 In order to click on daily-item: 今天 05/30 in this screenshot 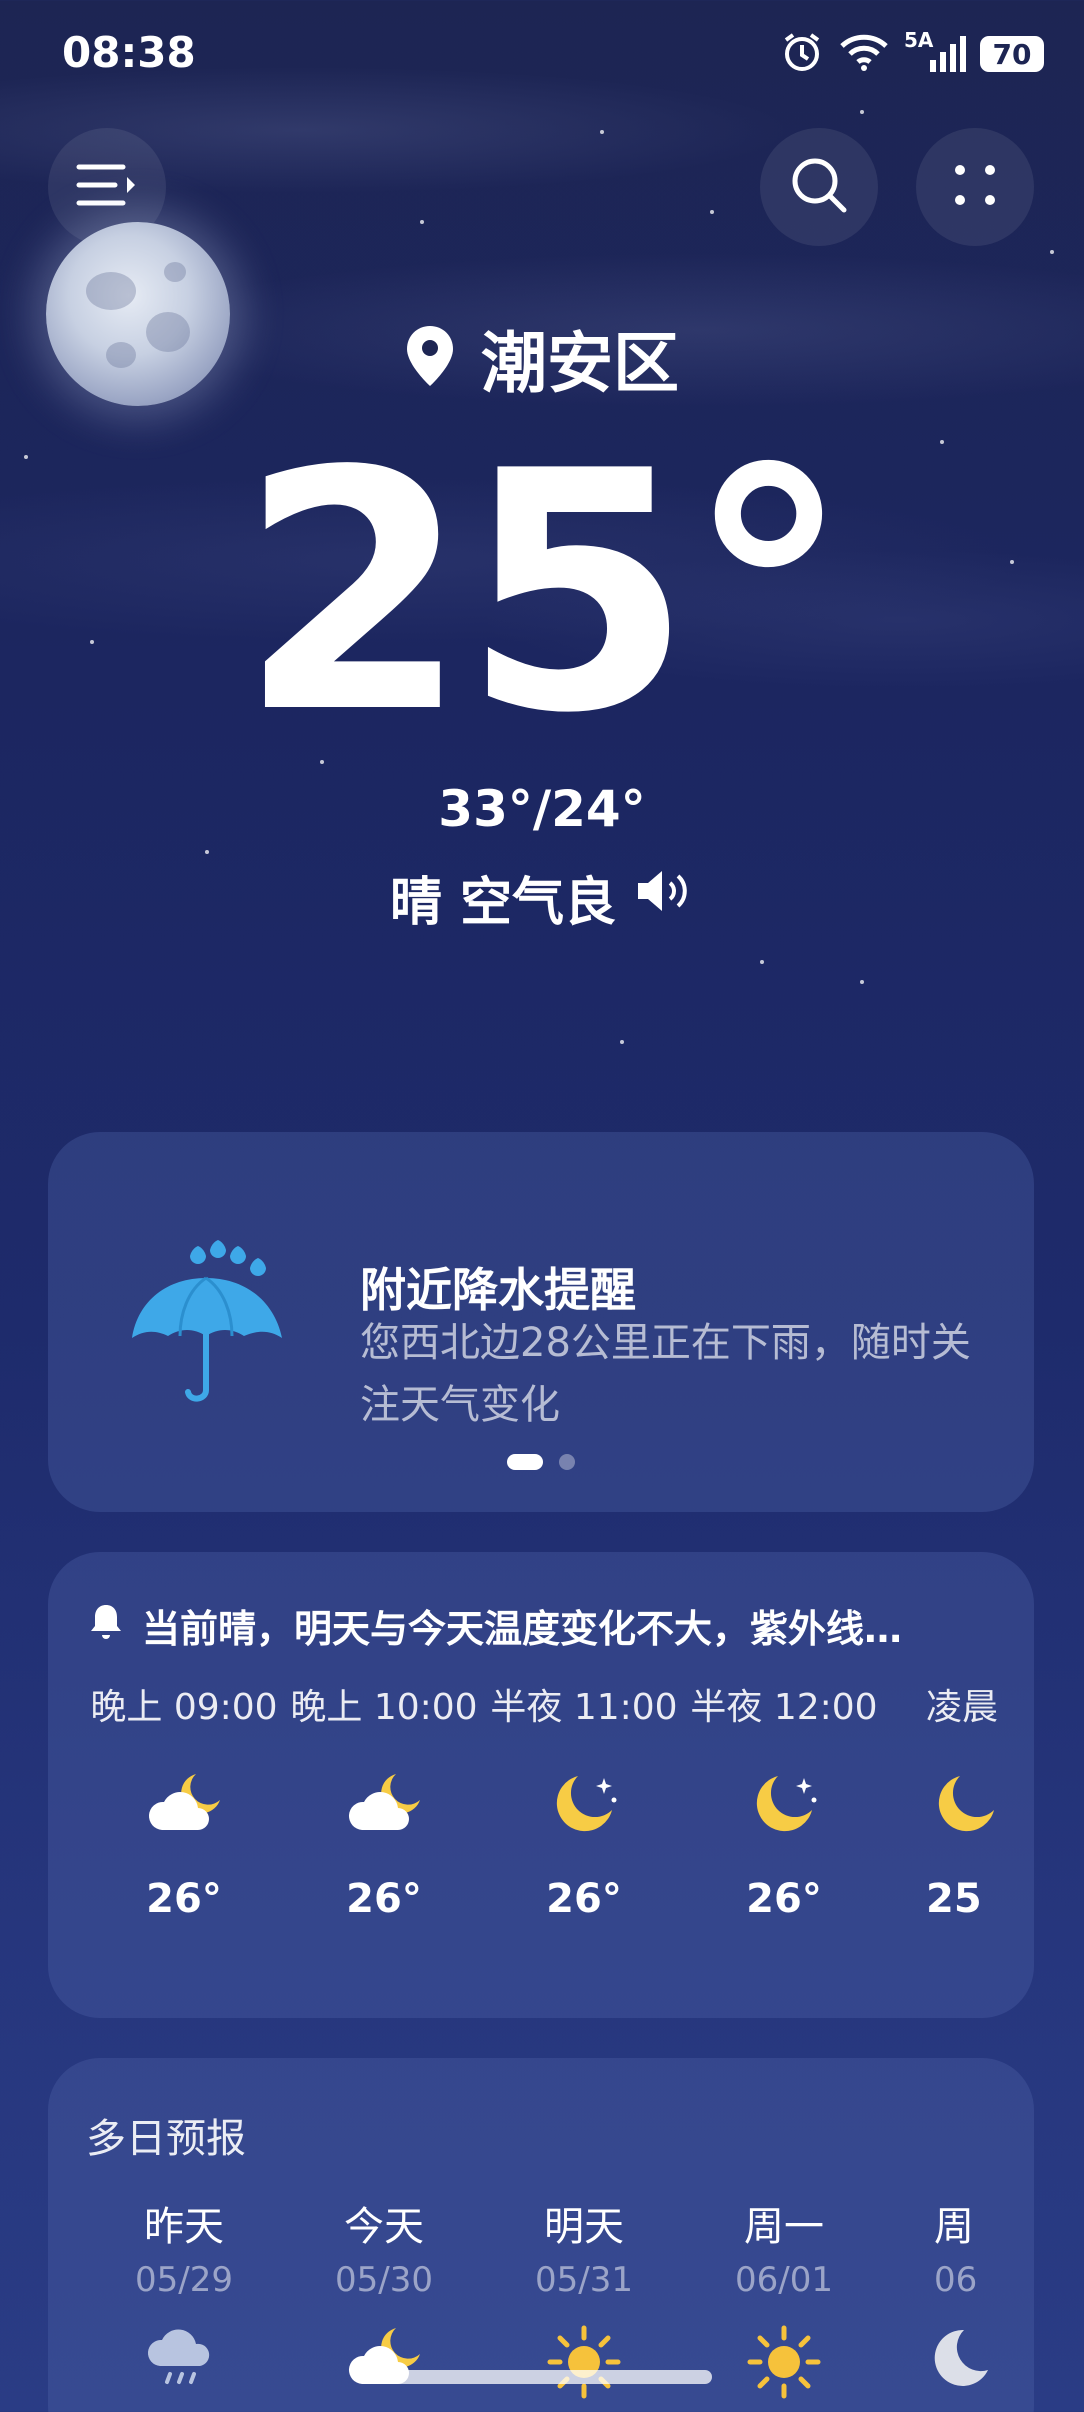, I will do `click(384, 2295)`.